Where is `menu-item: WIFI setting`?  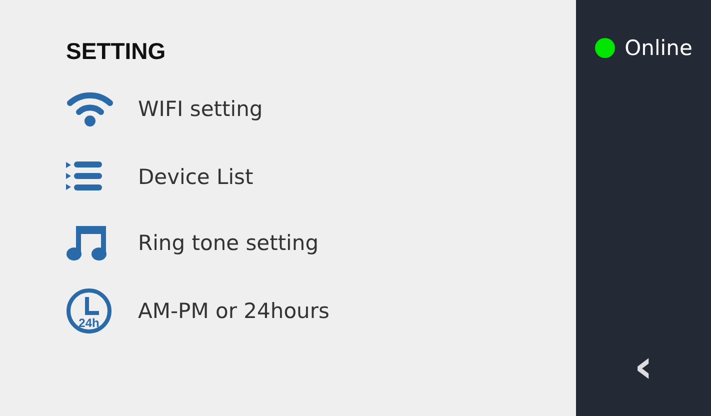 menu-item: WIFI setting is located at coordinates (164, 109).